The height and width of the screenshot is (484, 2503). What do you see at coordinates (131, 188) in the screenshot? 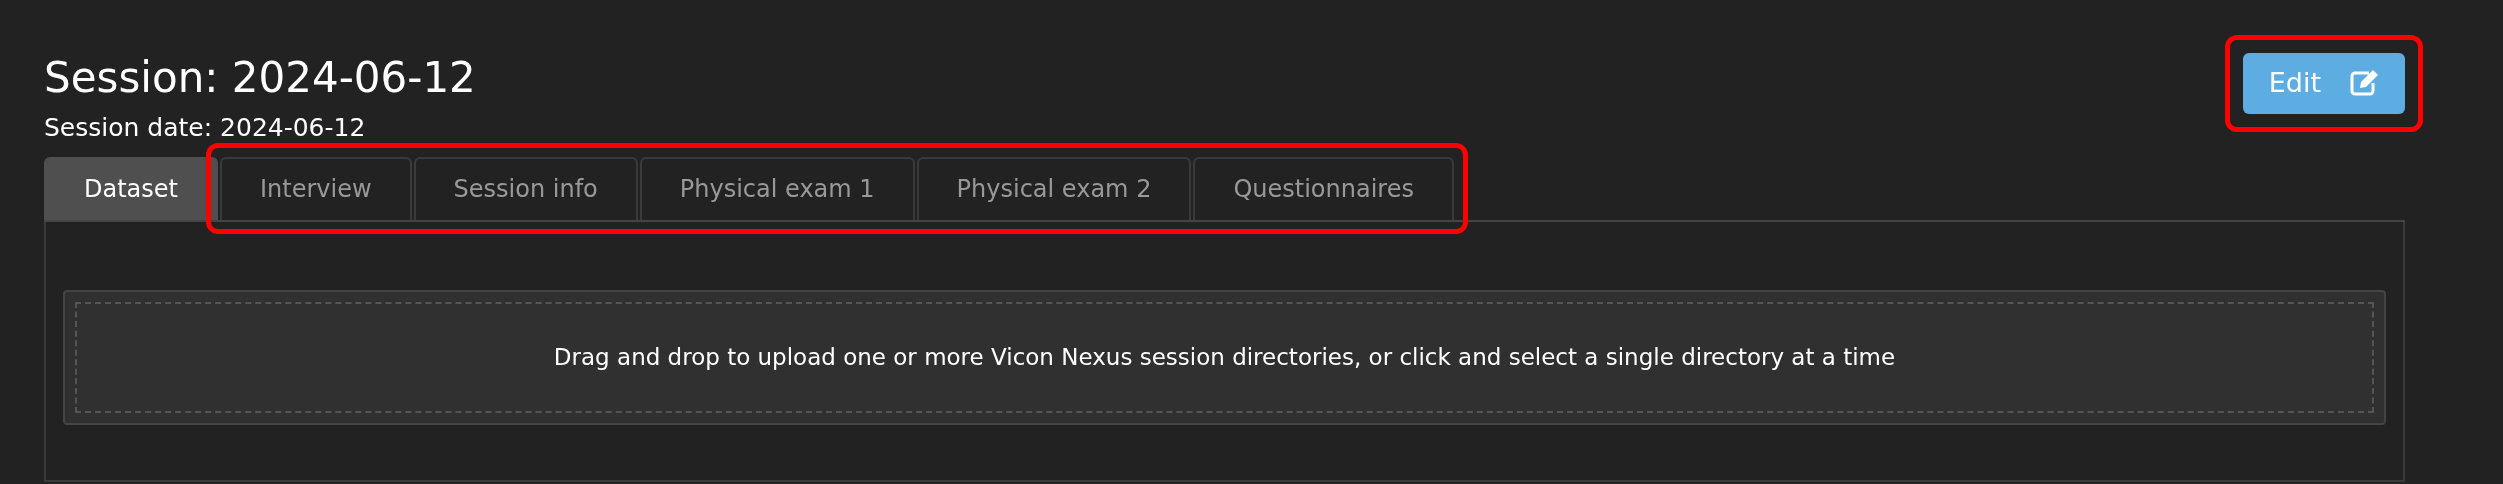
I see `tab: Dataset` at bounding box center [131, 188].